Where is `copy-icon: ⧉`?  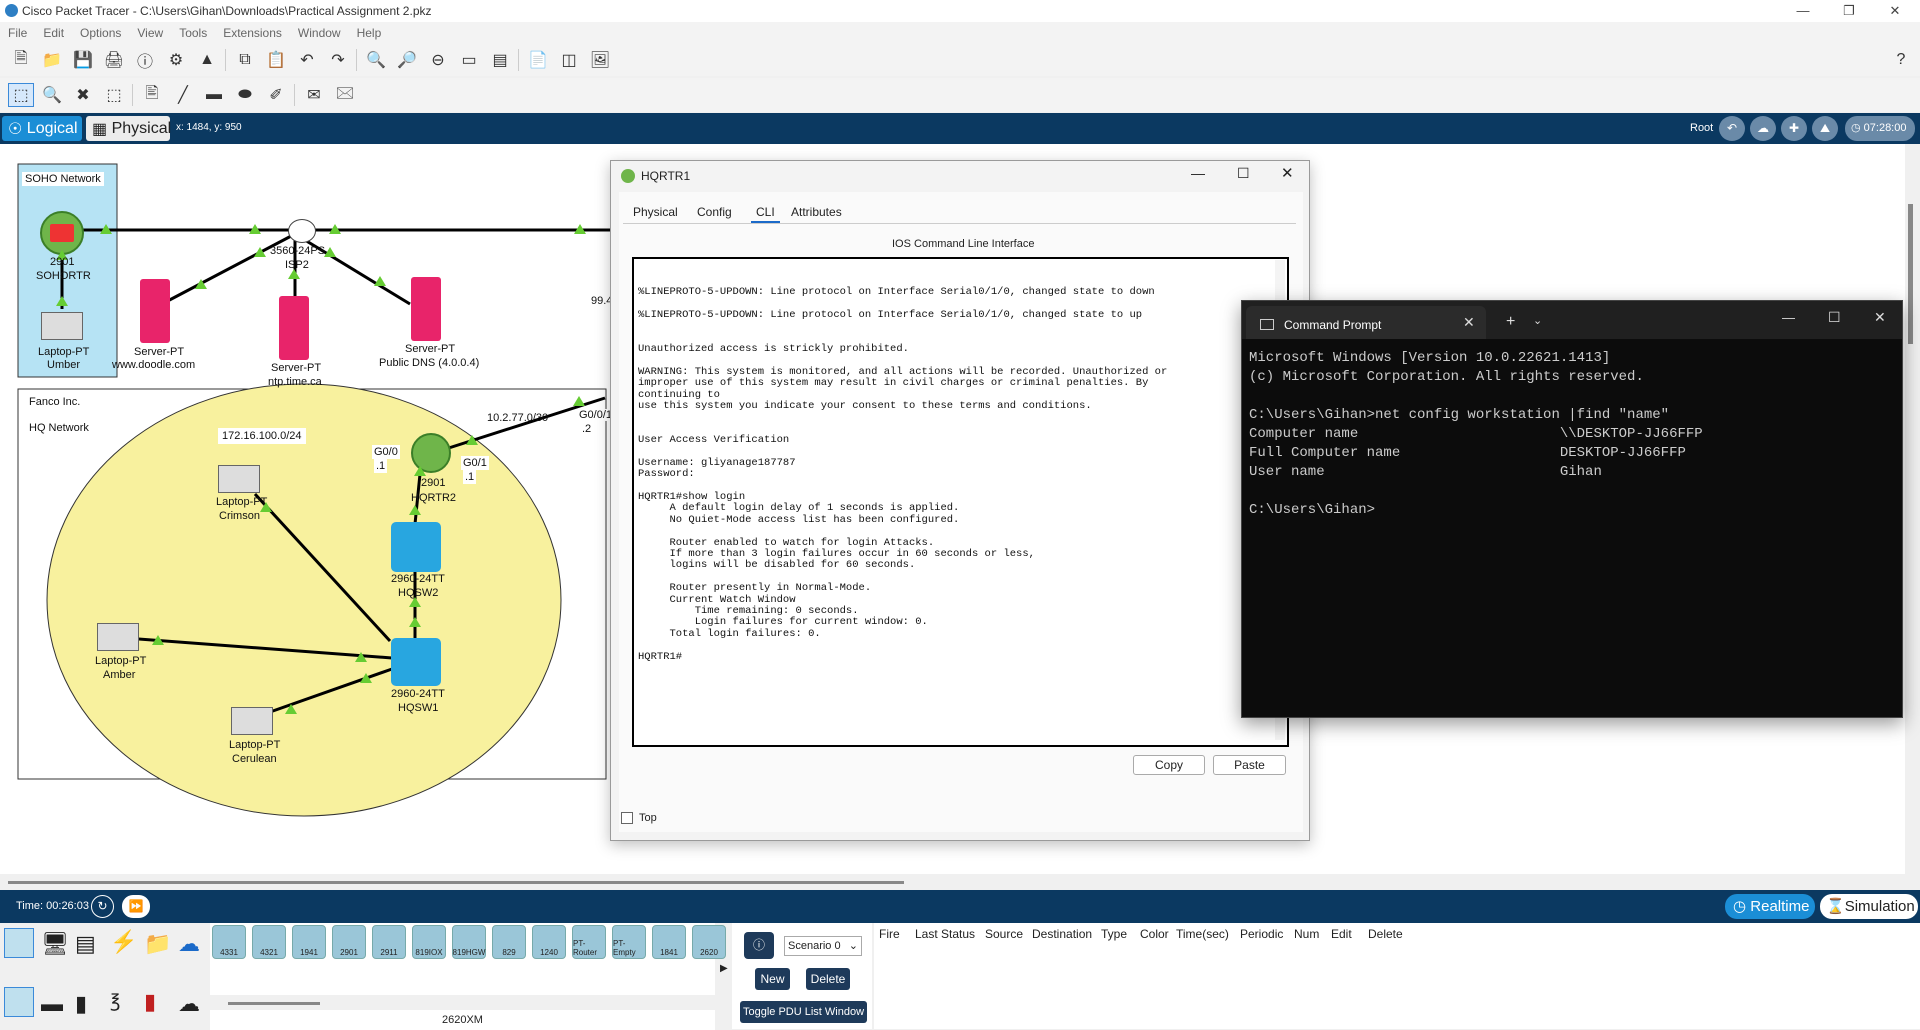 copy-icon: ⧉ is located at coordinates (245, 60).